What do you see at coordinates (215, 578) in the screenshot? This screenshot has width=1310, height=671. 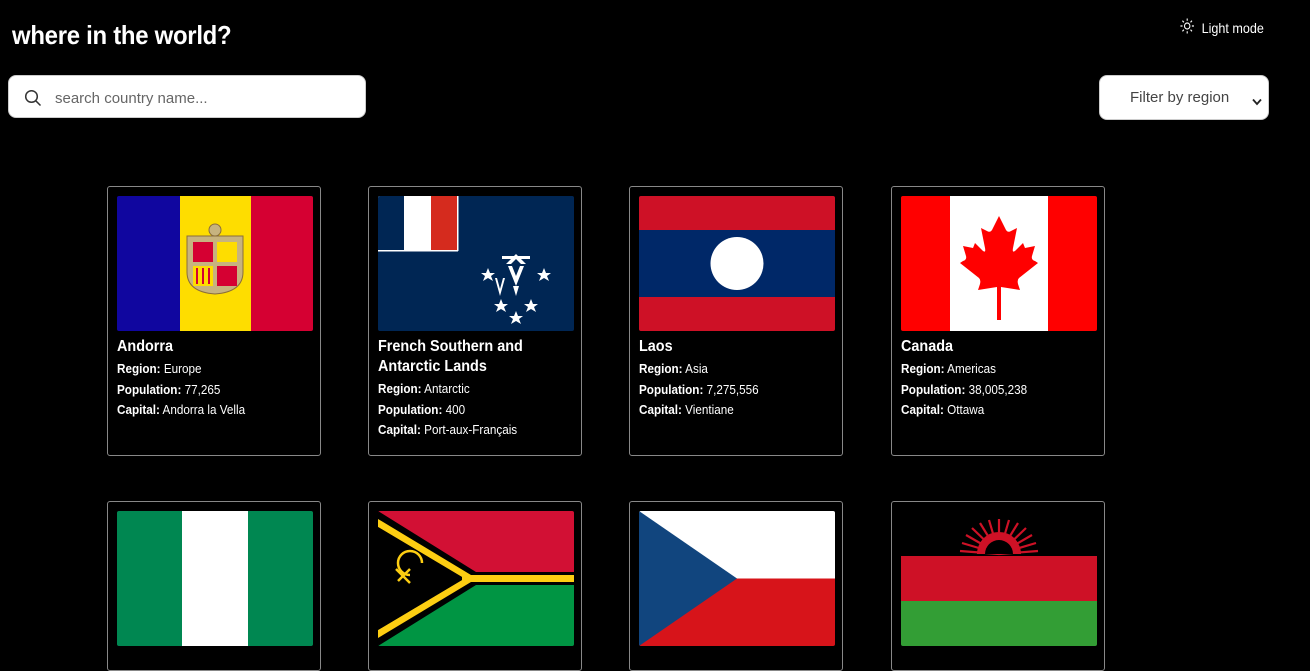 I see `nigeria-flag-image` at bounding box center [215, 578].